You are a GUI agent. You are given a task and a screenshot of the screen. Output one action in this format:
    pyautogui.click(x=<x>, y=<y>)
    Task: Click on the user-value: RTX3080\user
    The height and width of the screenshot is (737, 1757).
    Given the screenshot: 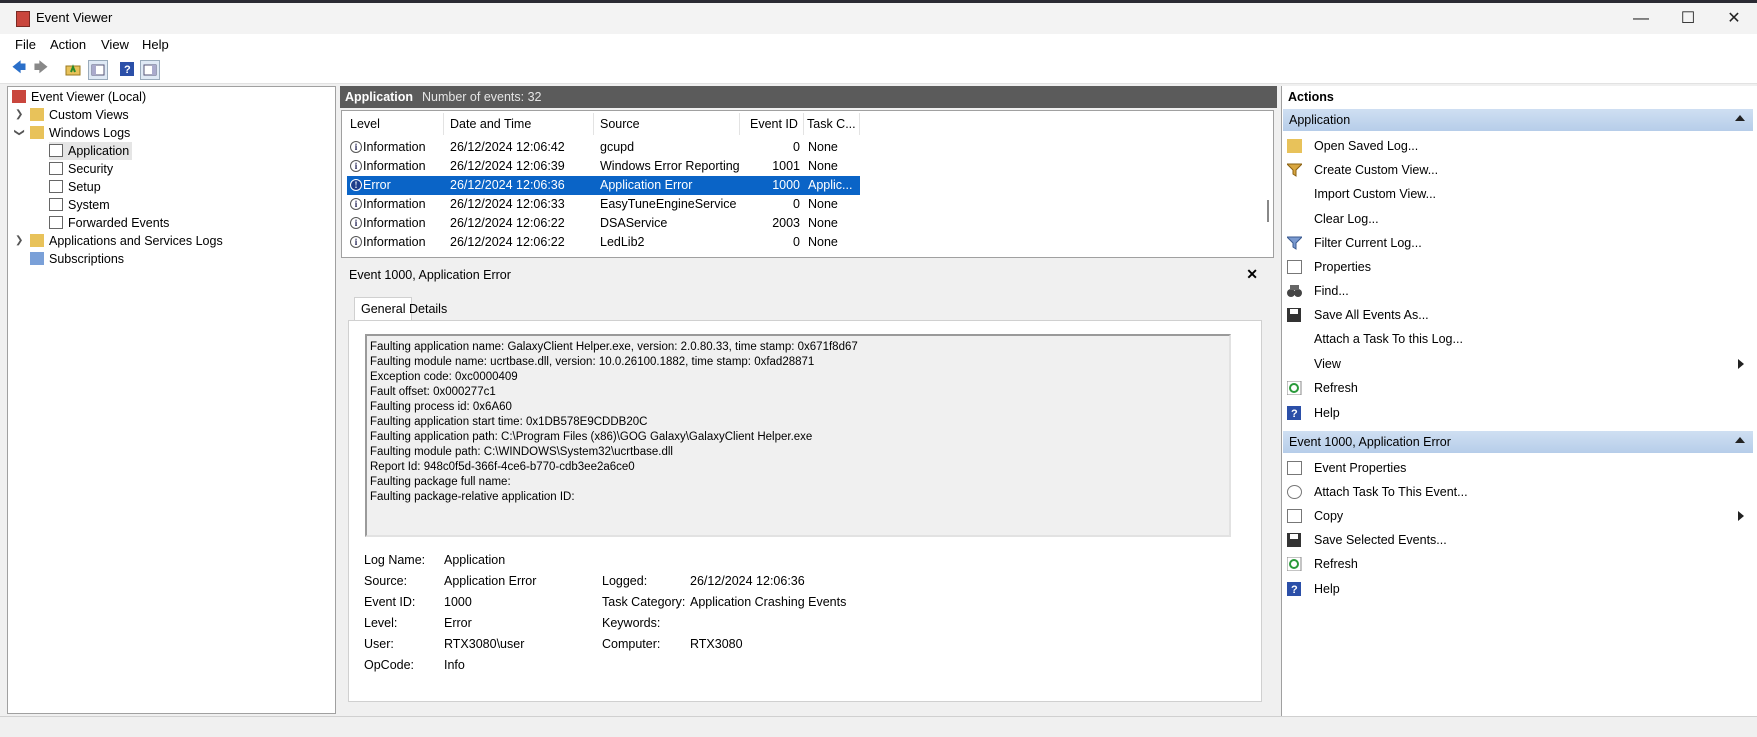 What is the action you would take?
    pyautogui.click(x=484, y=644)
    